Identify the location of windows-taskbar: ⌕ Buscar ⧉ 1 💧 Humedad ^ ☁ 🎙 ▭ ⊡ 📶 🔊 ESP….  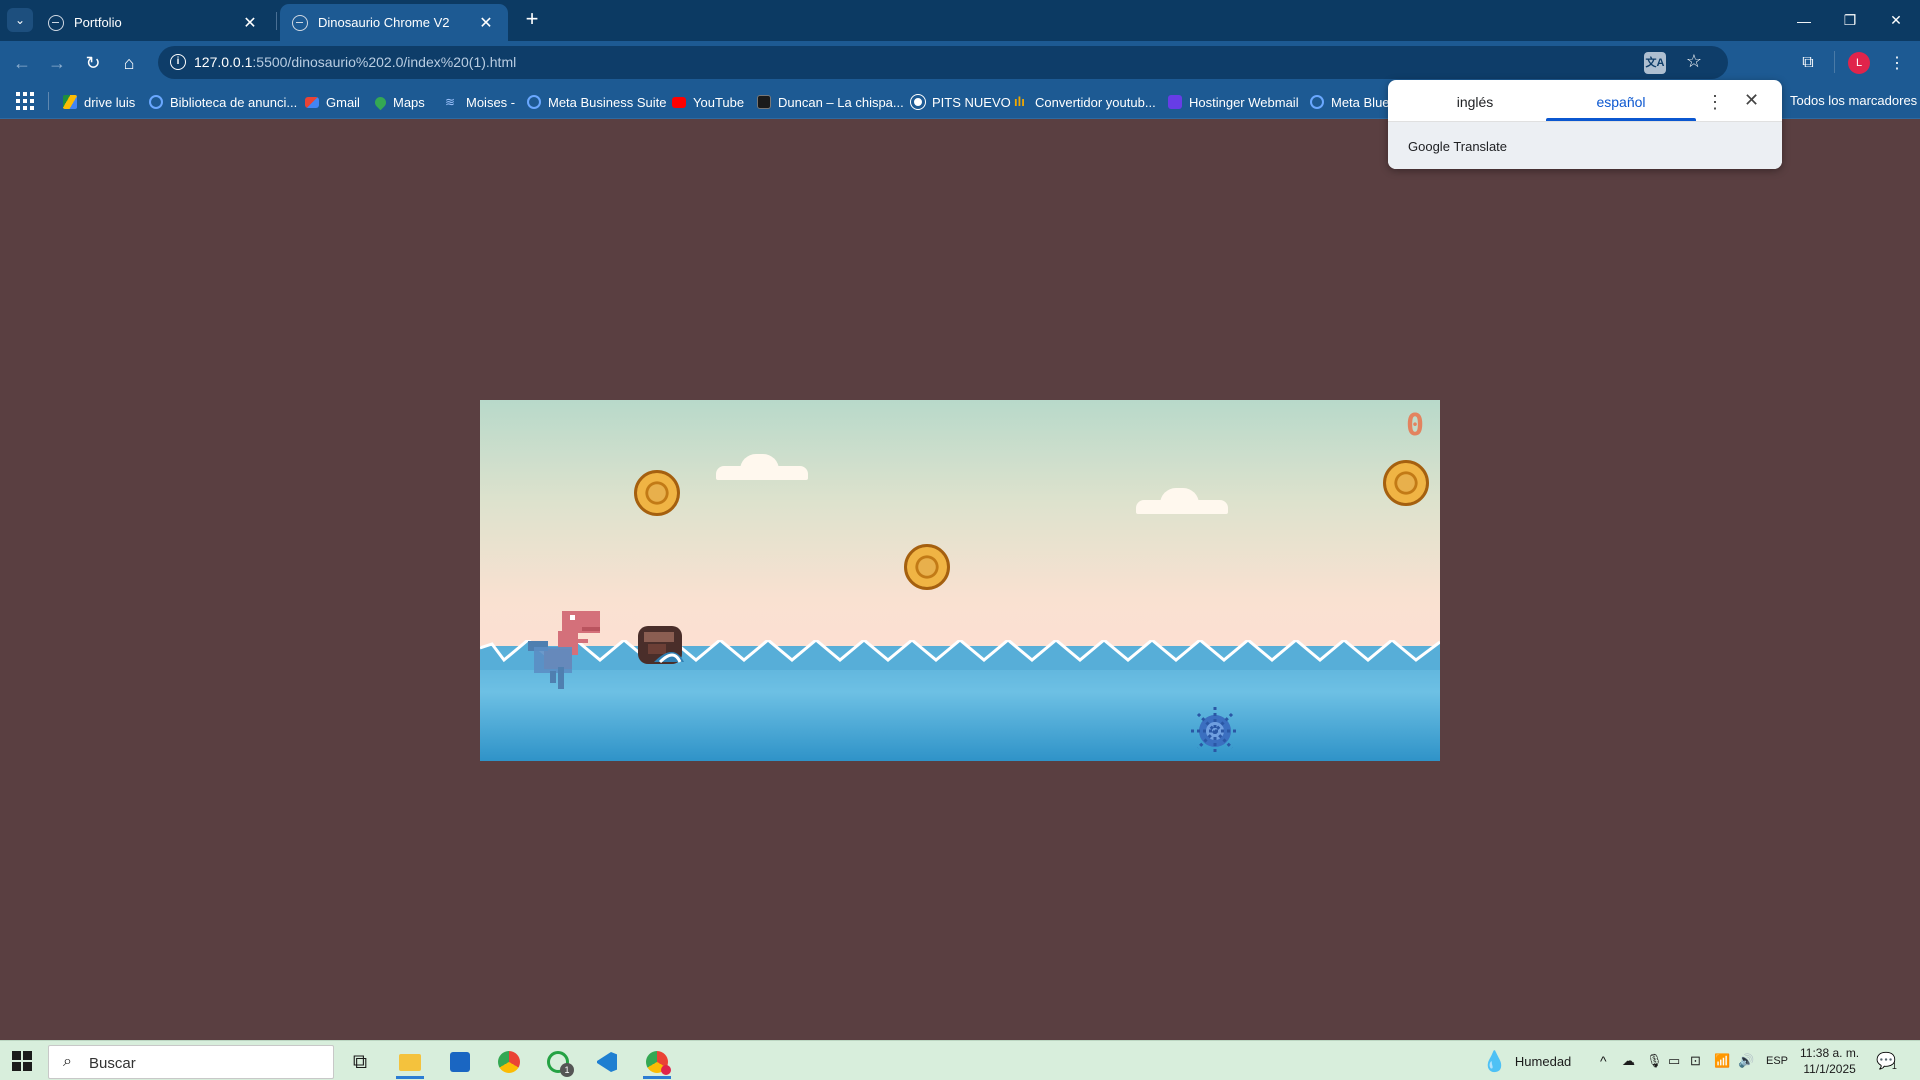
(960, 1060).